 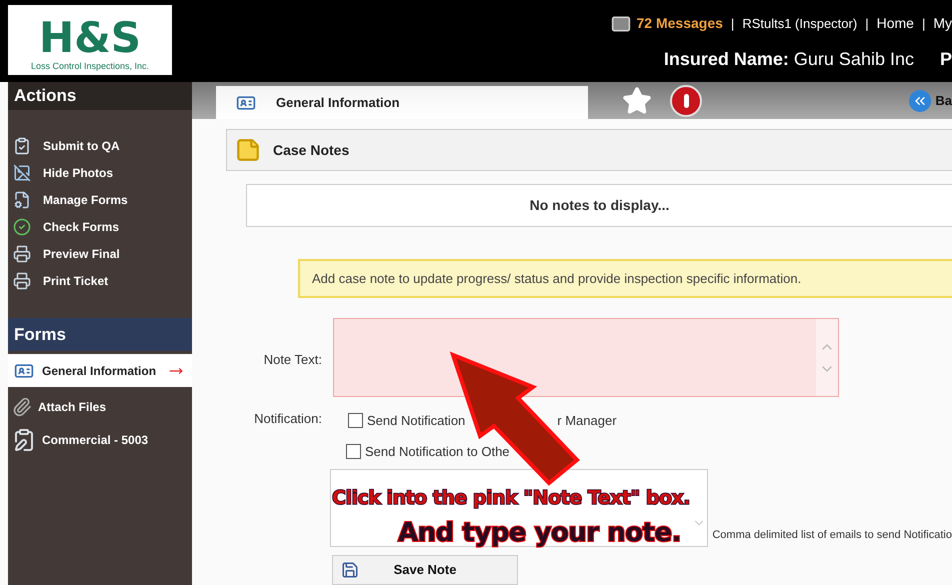 I want to click on star-icon, so click(x=637, y=101).